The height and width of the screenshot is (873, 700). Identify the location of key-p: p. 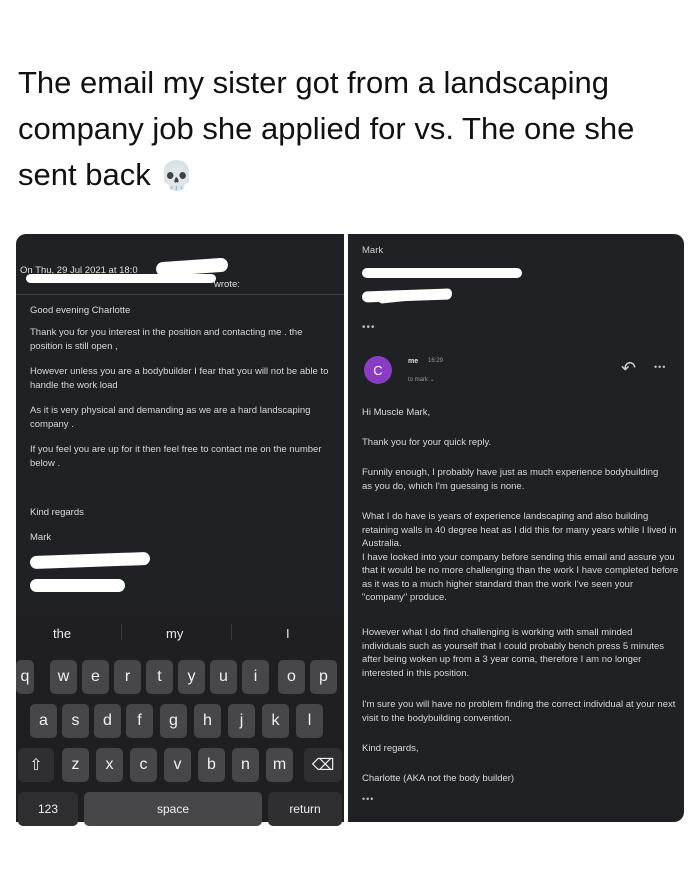
(323, 677).